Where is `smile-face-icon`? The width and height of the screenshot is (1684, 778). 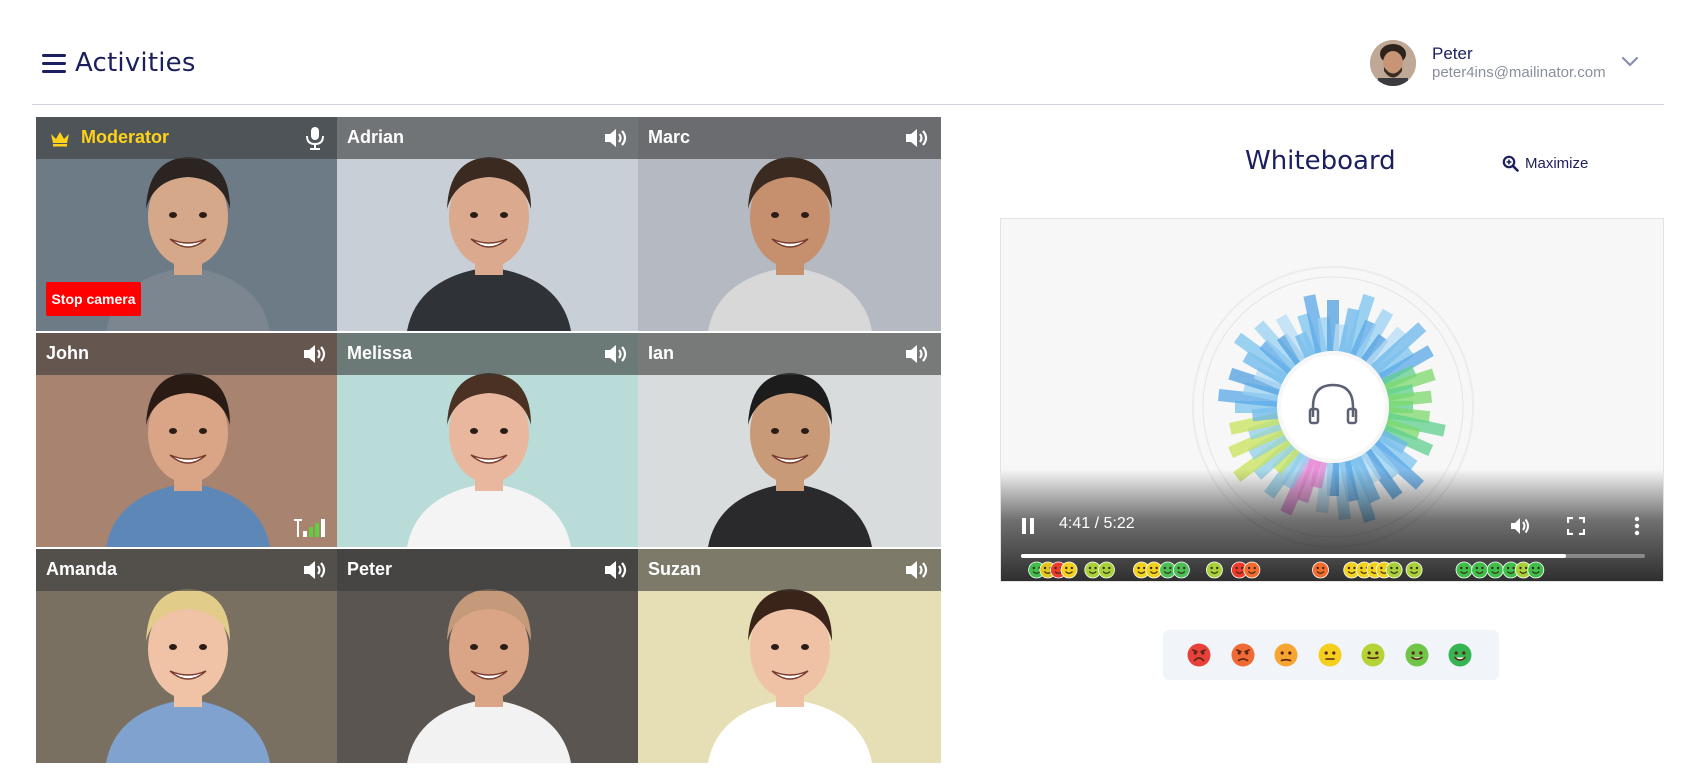
smile-face-icon is located at coordinates (1417, 655).